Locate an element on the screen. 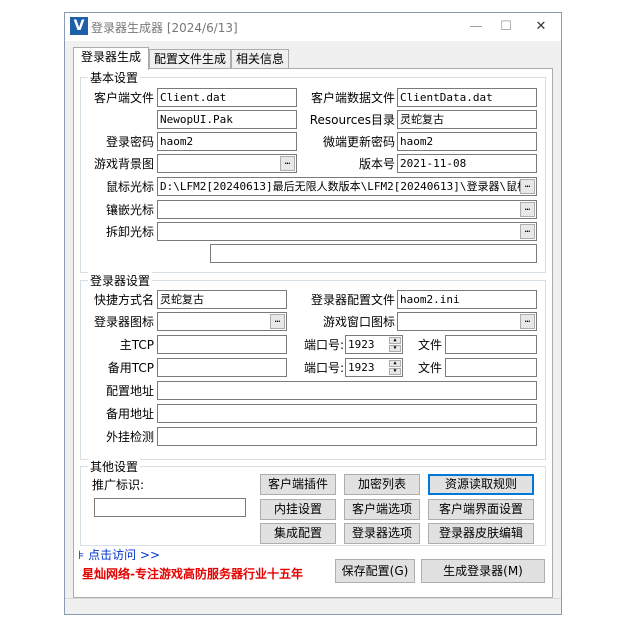  cursor-label: 鼠标光标 is located at coordinates (129, 187).